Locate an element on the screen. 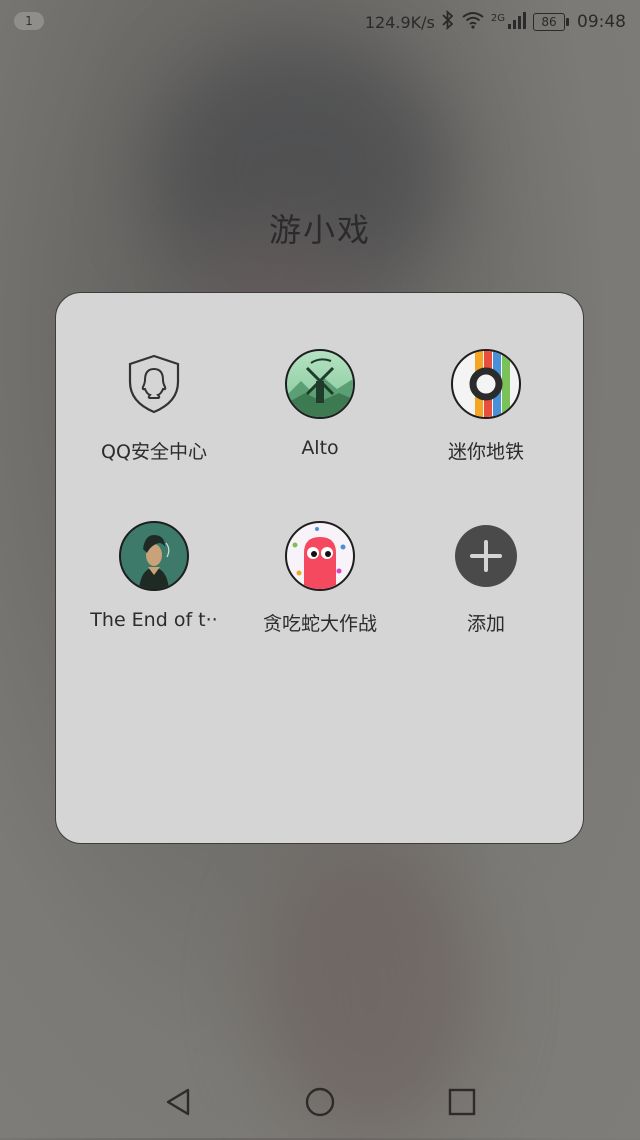 The image size is (640, 1140). status-right-group: 124.9K/s 2G 86 09:48 is located at coordinates (495, 22).